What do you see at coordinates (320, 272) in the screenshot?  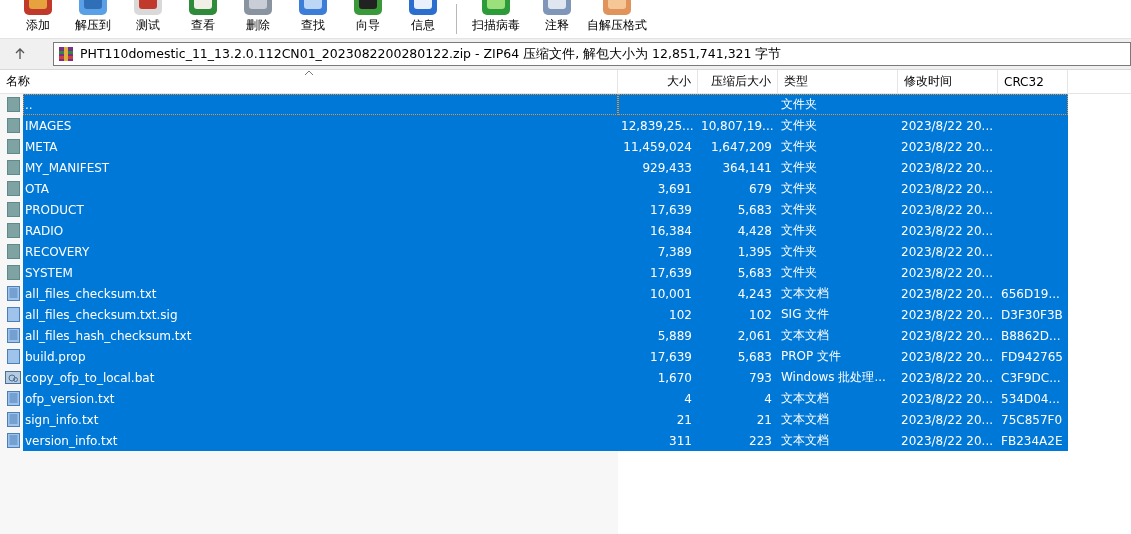 I see `file-row: SYSTEM` at bounding box center [320, 272].